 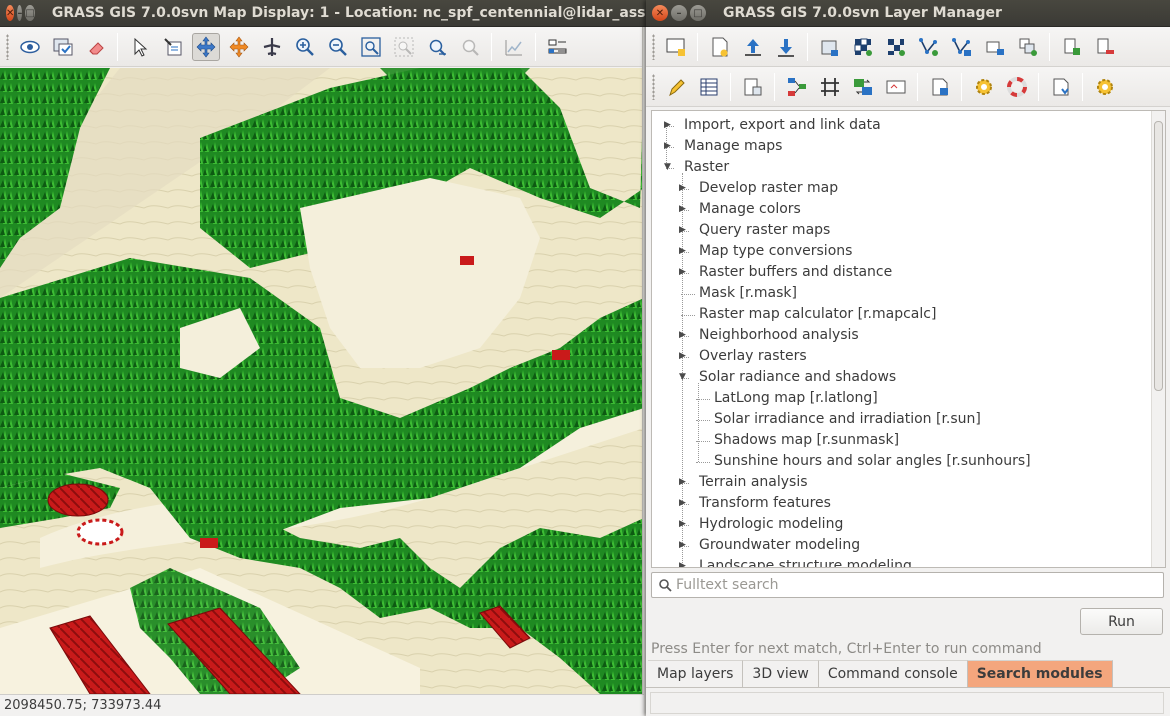 I want to click on search-field, so click(x=907, y=585).